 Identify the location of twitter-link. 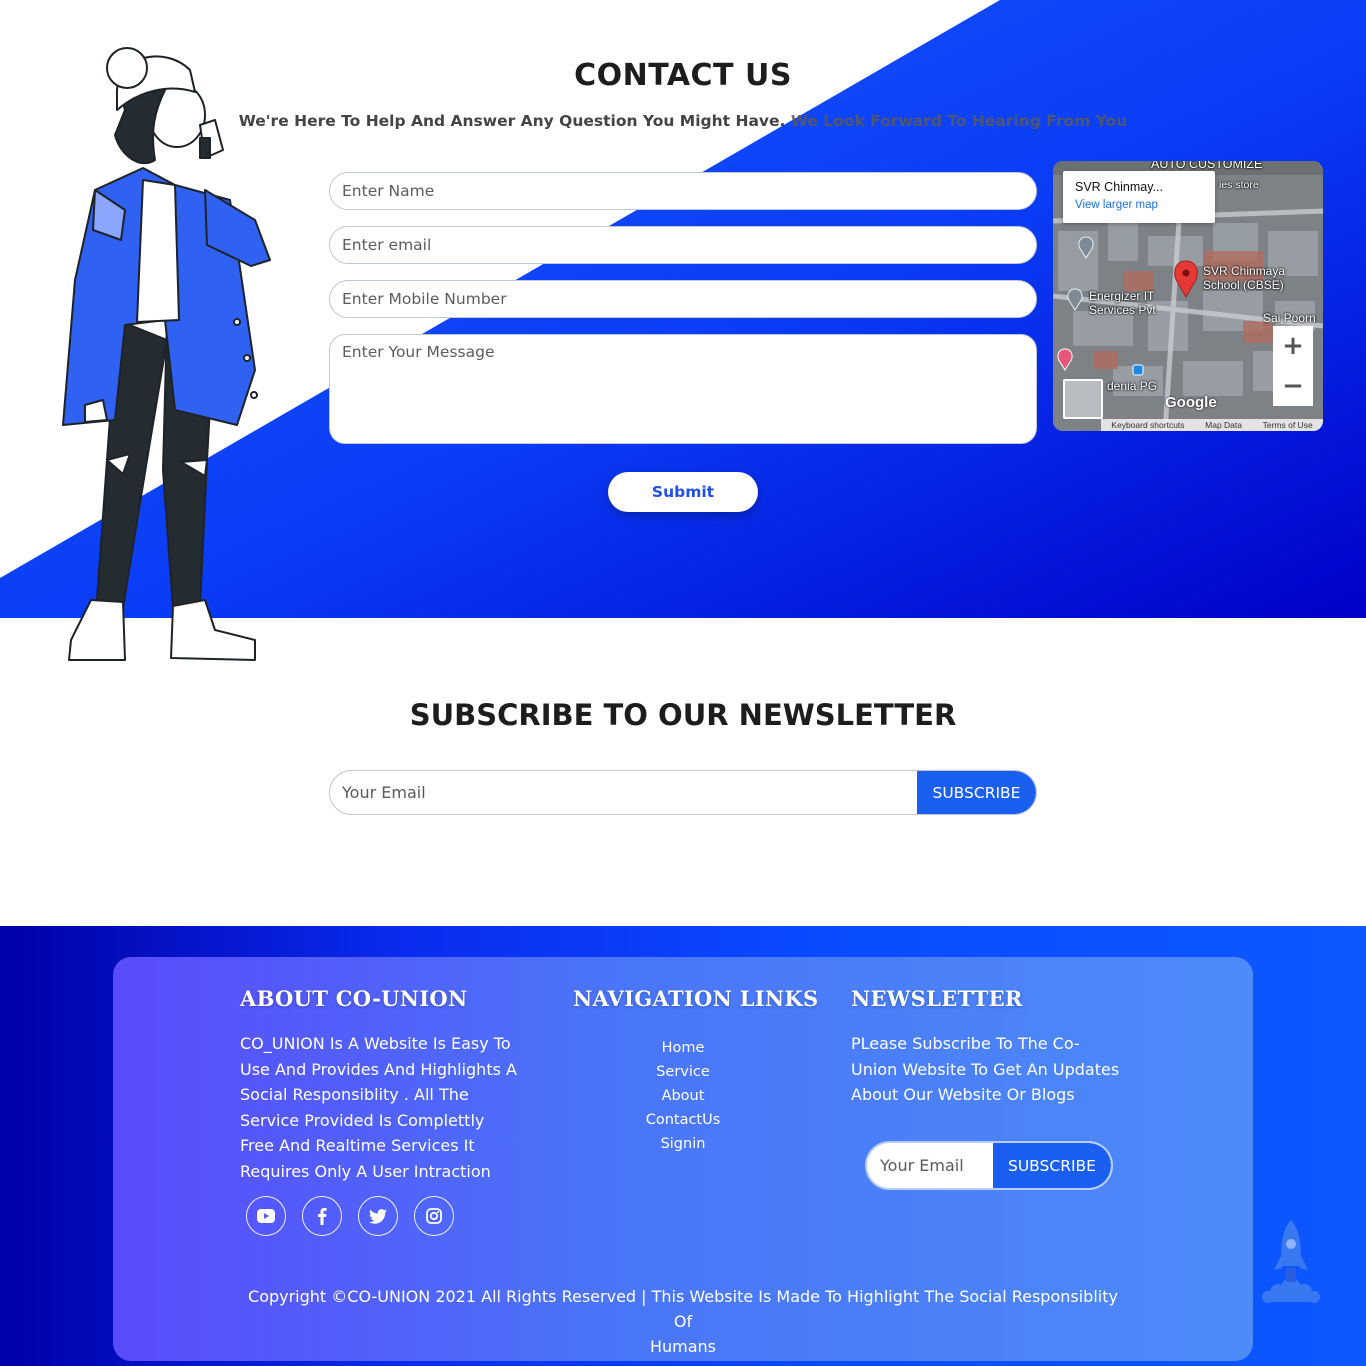
(378, 1216).